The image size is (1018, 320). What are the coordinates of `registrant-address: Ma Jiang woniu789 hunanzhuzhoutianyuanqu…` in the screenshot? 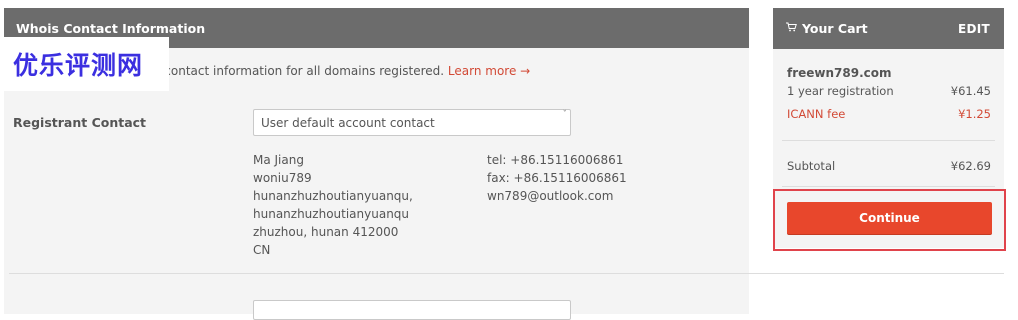 It's located at (333, 205).